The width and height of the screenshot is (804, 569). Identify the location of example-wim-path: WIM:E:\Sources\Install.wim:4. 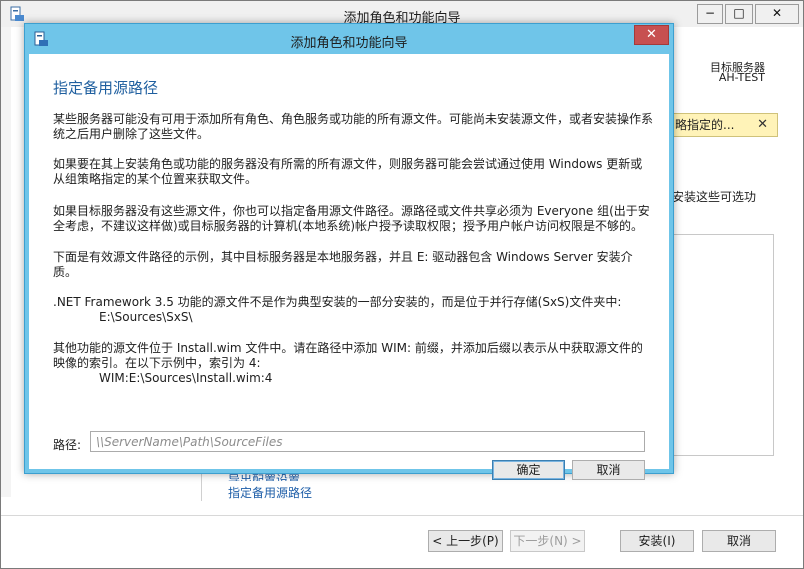
(186, 378).